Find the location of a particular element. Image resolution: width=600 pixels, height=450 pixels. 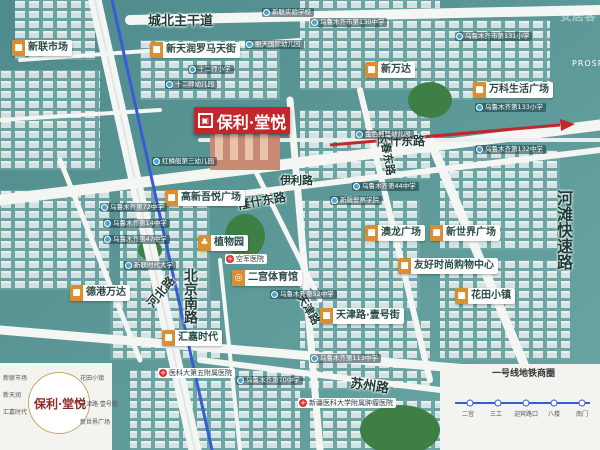

project-title: 保利·堂悦 is located at coordinates (251, 122).